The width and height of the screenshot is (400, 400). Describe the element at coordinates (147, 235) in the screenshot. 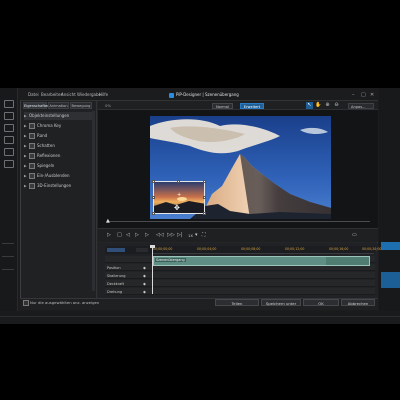

I see `fast-forward-icon: ▷` at that location.